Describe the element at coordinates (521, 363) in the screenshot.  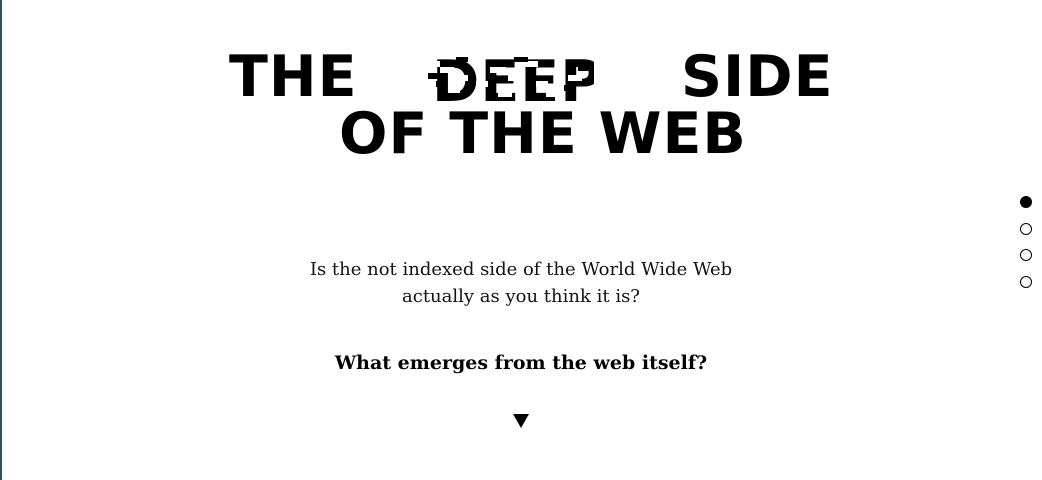
I see `question-heading: What emerges from the web itself?` at that location.